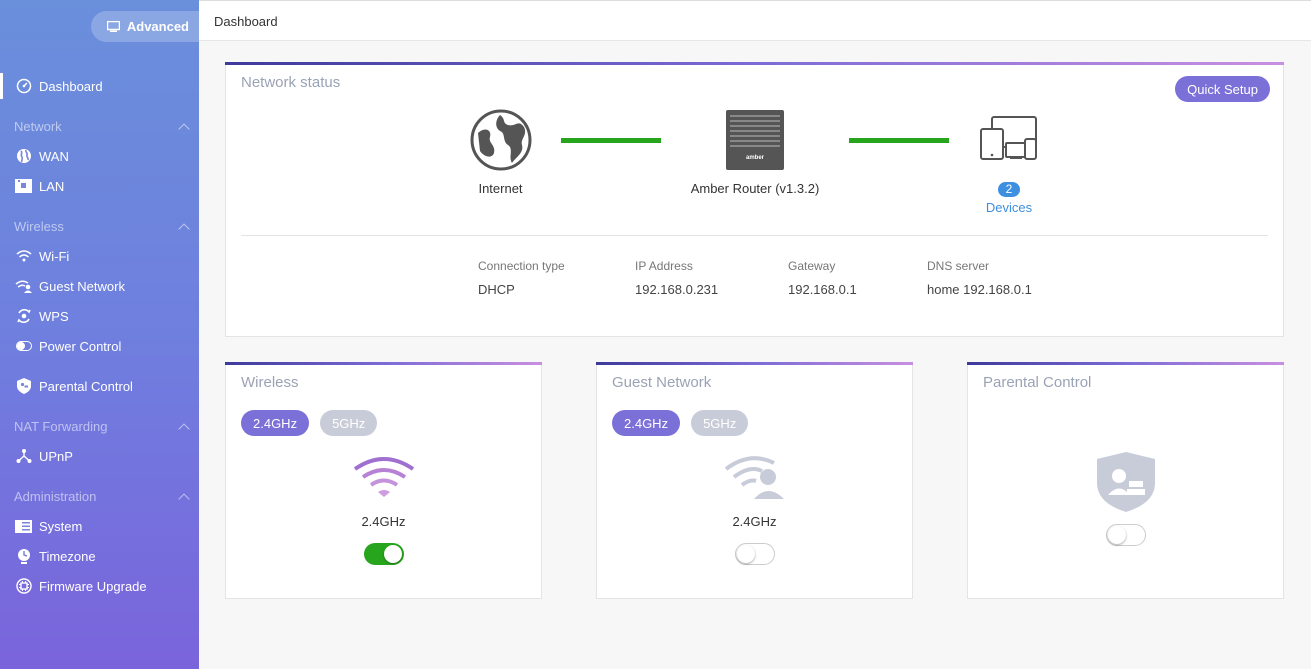  I want to click on lan-port-icon, so click(23, 186).